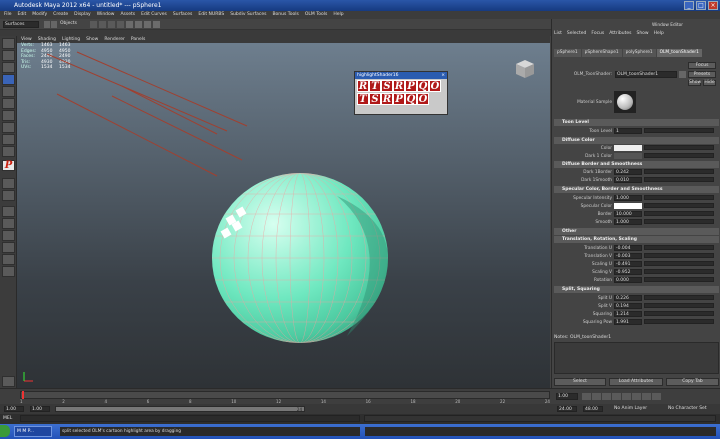 This screenshot has height=439, width=720. Describe the element at coordinates (679, 147) in the screenshot. I see `color-slider` at that location.